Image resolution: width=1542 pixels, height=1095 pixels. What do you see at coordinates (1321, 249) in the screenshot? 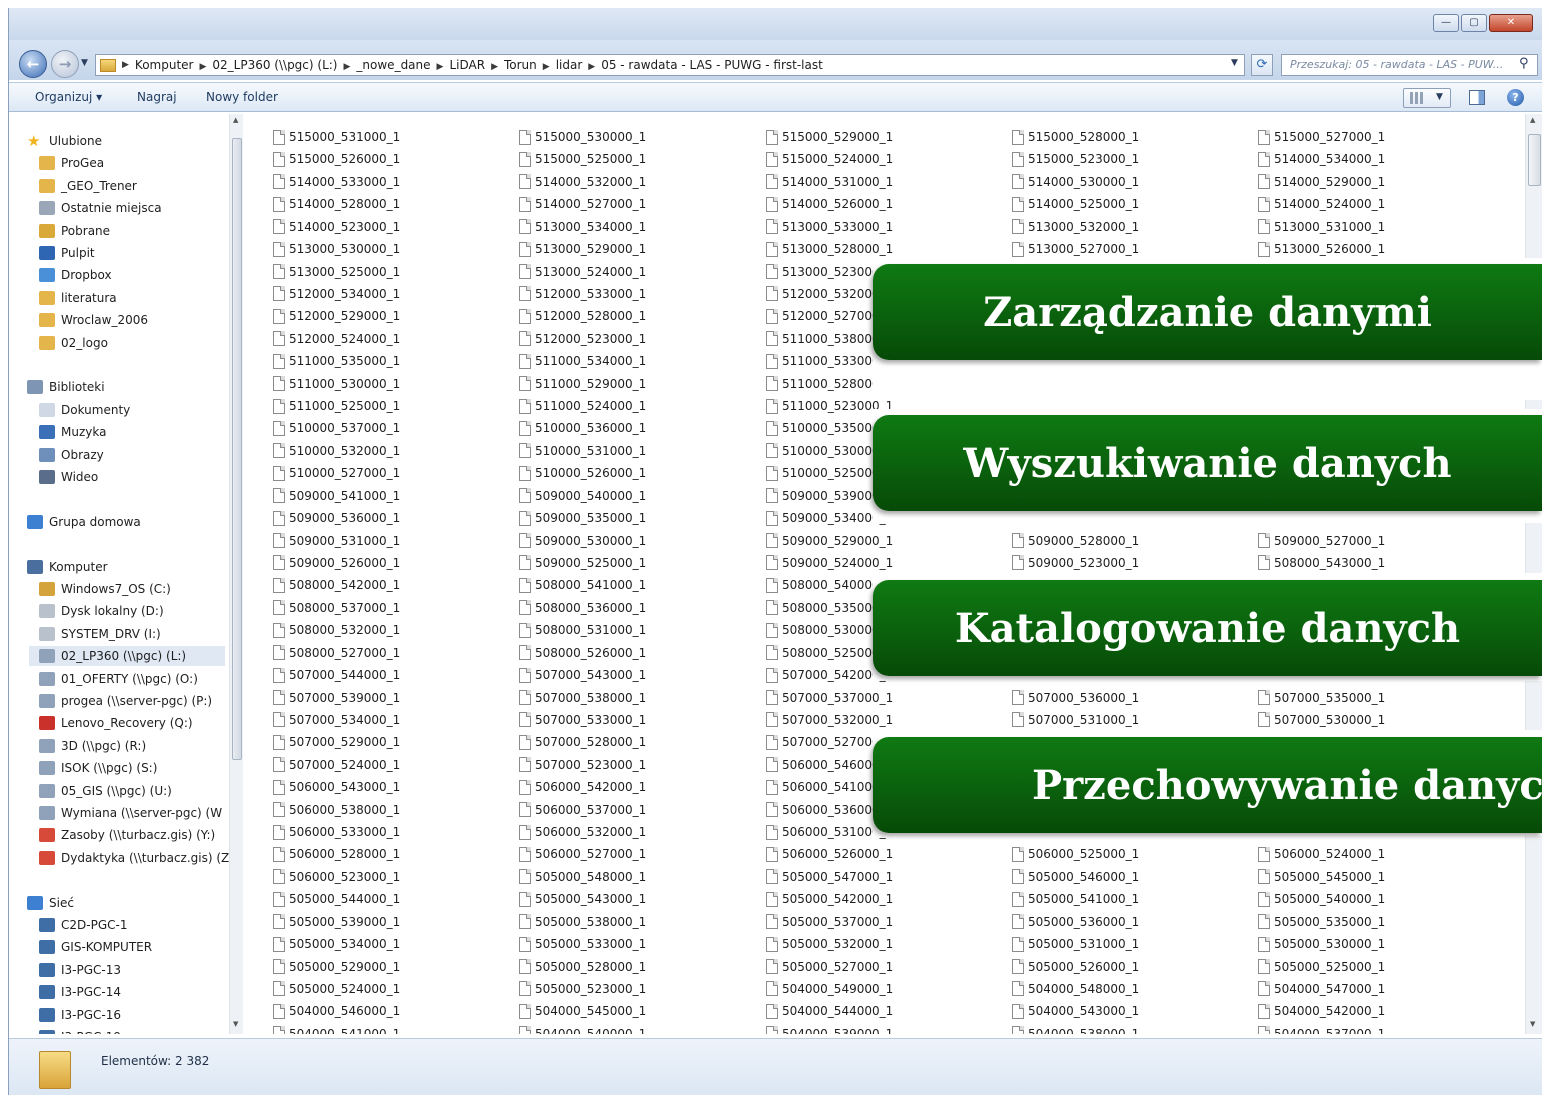
I see `file-item: 513000_526000_1` at bounding box center [1321, 249].